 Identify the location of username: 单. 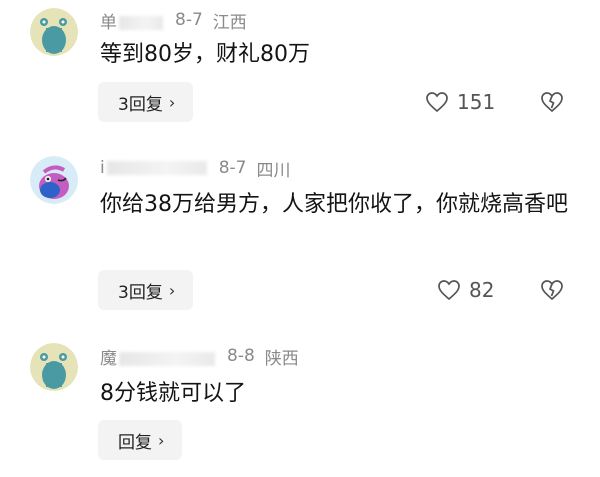
(131, 20).